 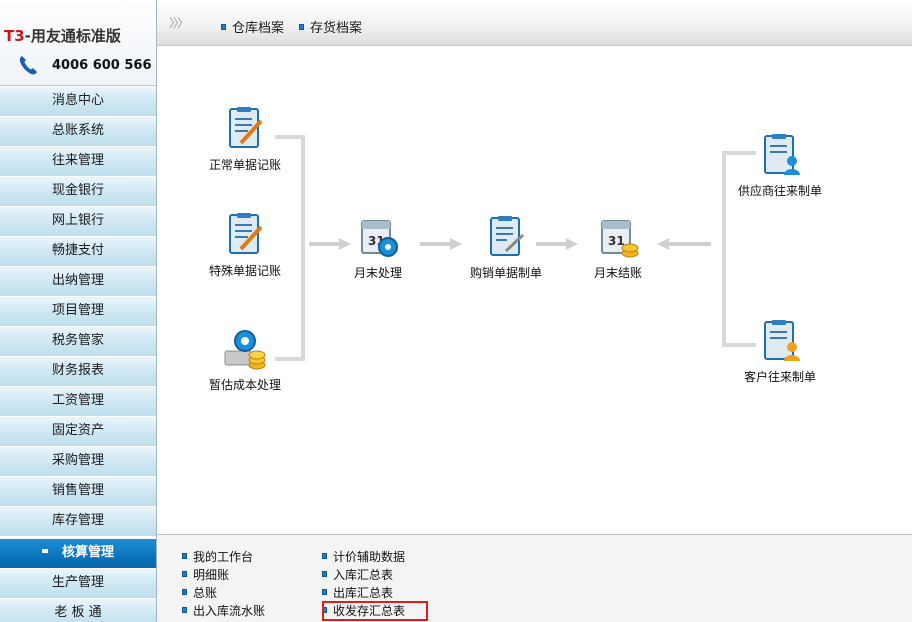 I want to click on stock-archive-link: 存货档案, so click(x=330, y=26).